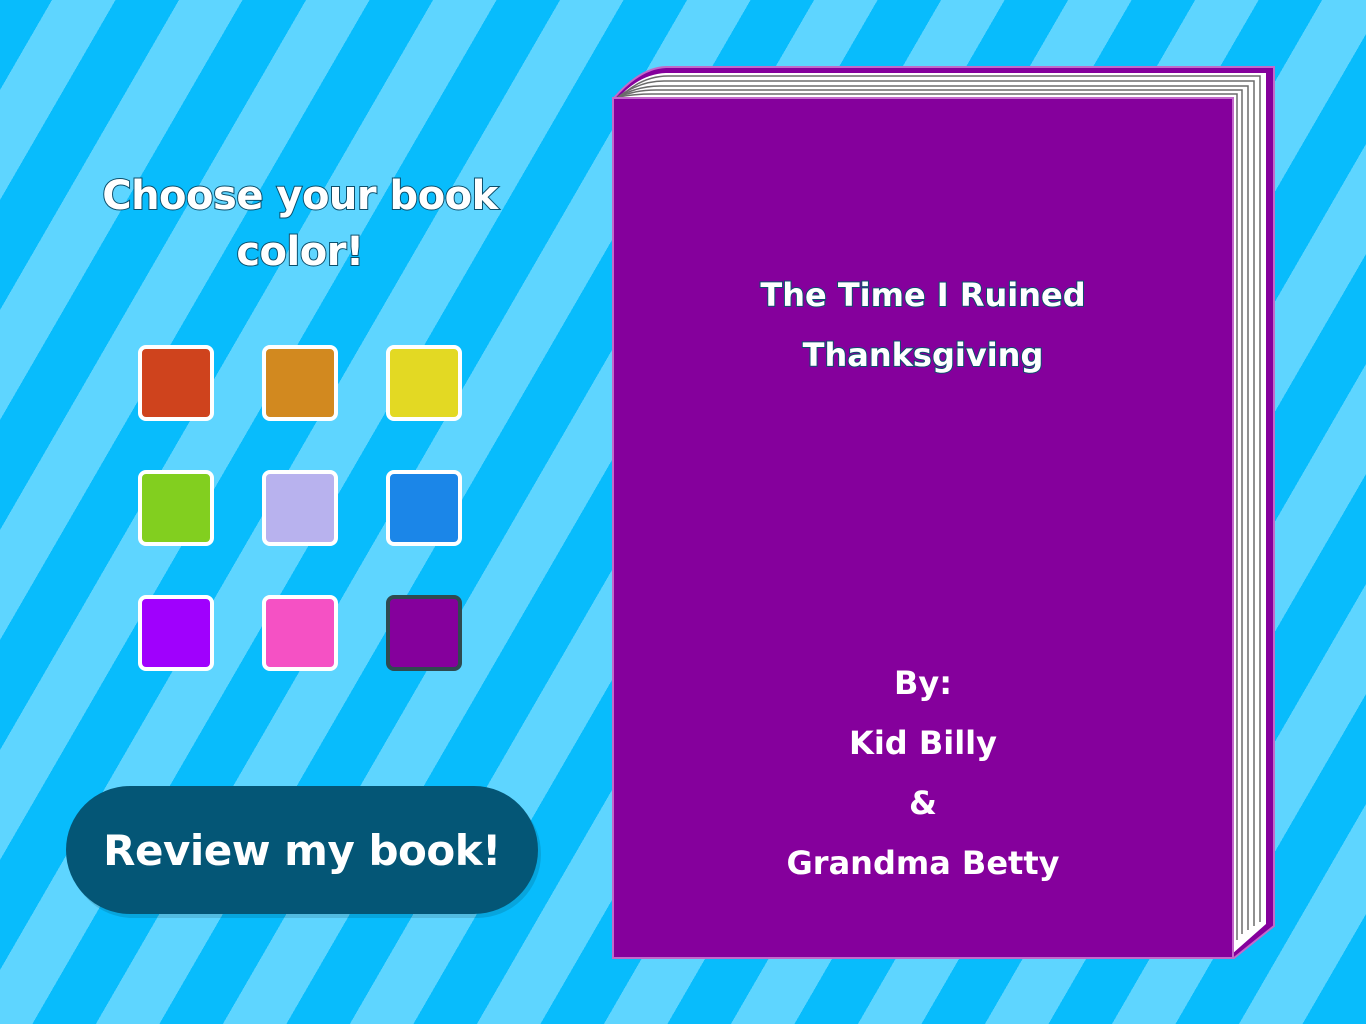 The width and height of the screenshot is (1366, 1024). Describe the element at coordinates (424, 383) in the screenshot. I see `color-swatch-yellow` at that location.